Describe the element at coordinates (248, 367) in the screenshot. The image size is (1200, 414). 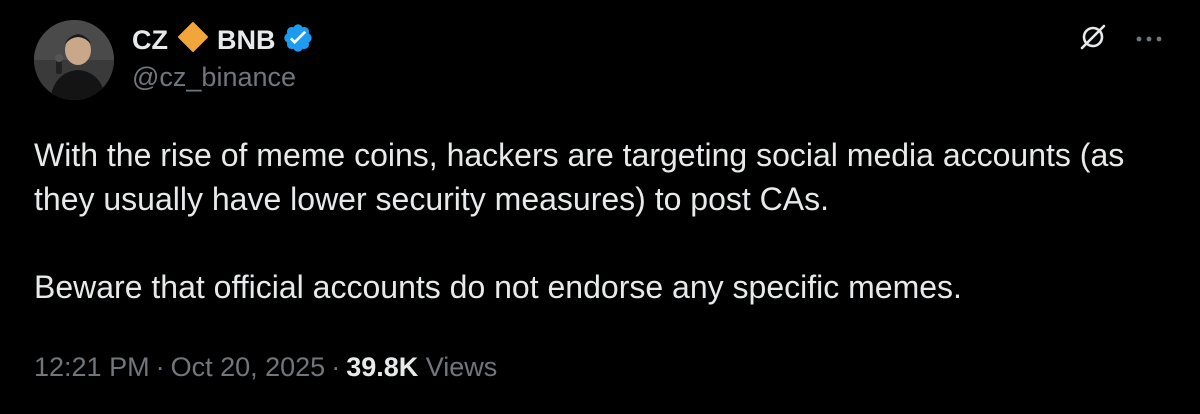
I see `tweet-date: Oct 20, 2025` at that location.